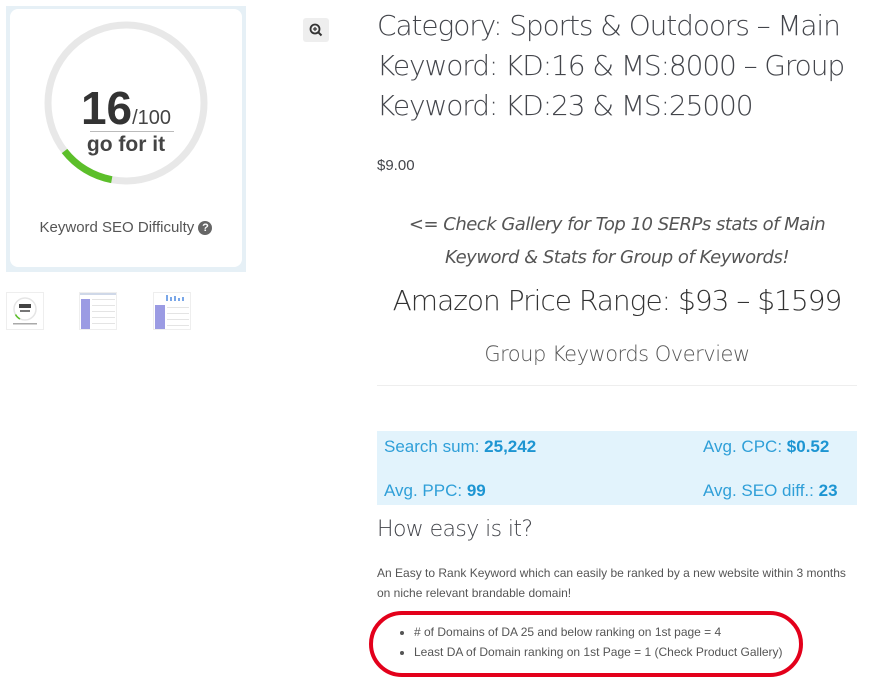 Image resolution: width=871 pixels, height=685 pixels. Describe the element at coordinates (761, 490) in the screenshot. I see `stat-avg-seo-label: Avg. SEO diff.:` at that location.